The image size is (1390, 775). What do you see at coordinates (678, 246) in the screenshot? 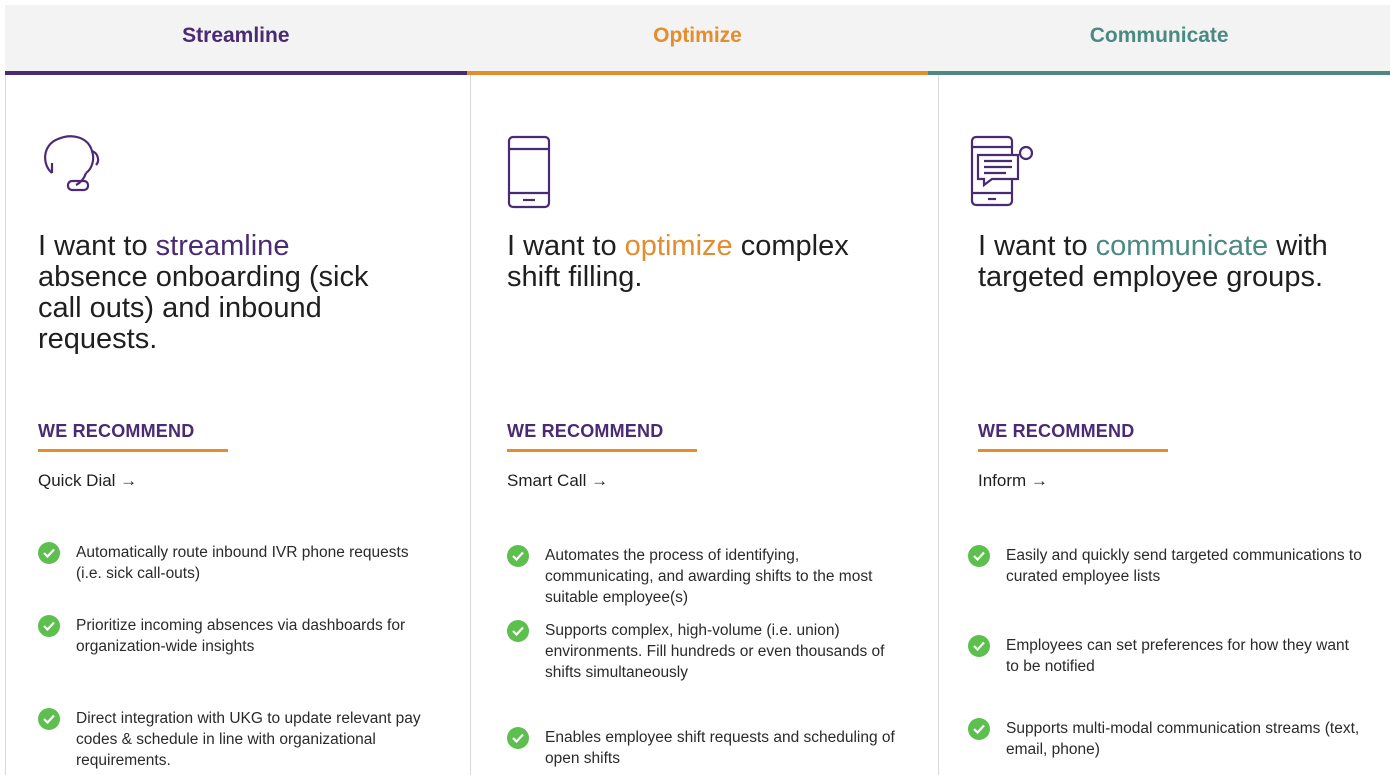
I see `headline-highlight: optimize` at bounding box center [678, 246].